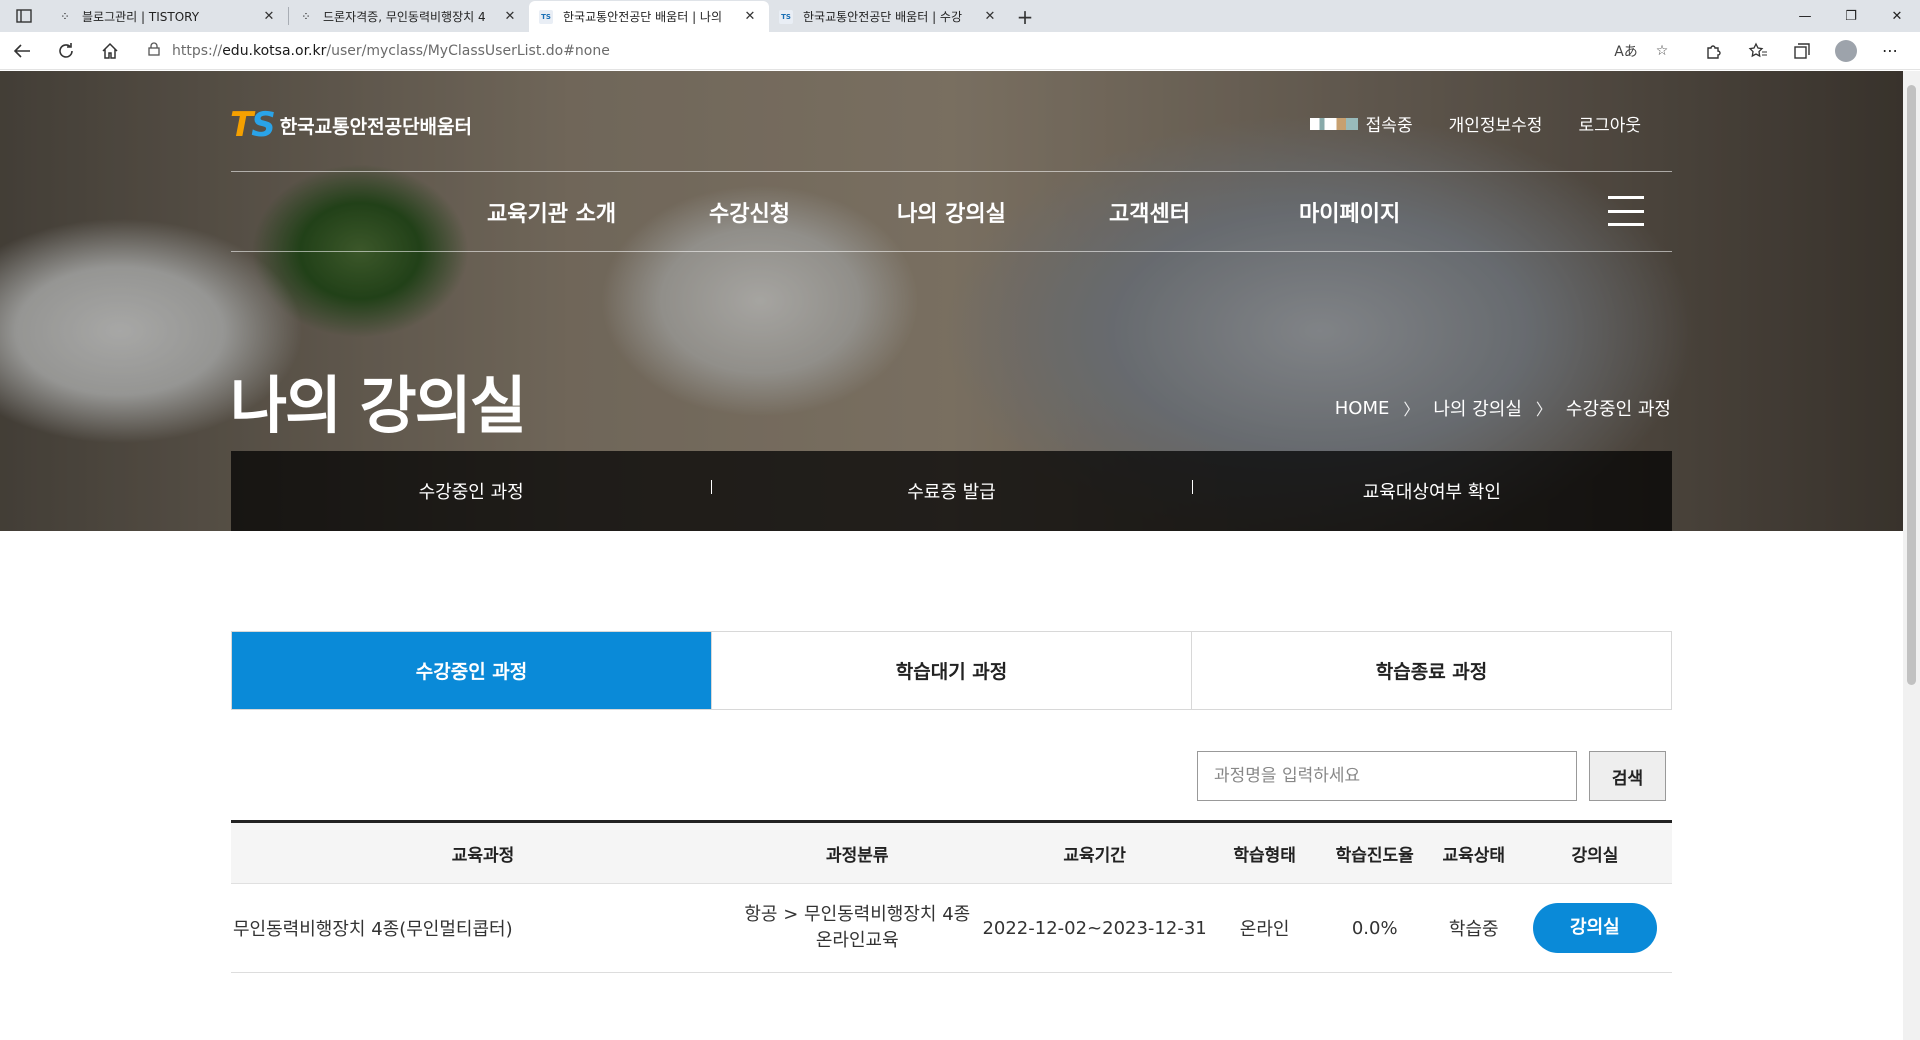 The width and height of the screenshot is (1920, 1040). I want to click on site-logo: TS 한국교통안전공단배움터, so click(351, 125).